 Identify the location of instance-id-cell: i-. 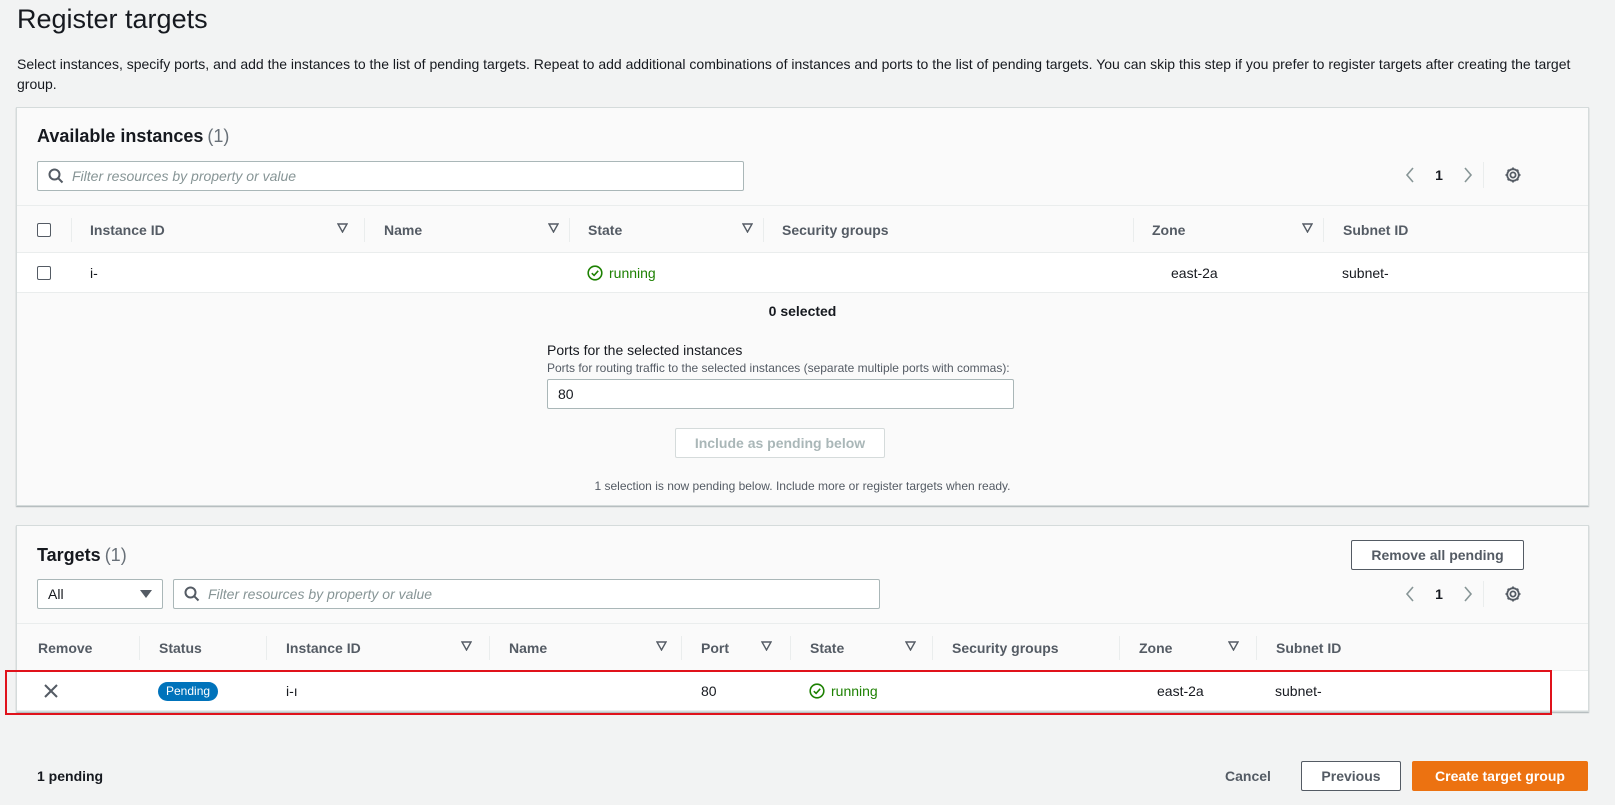
(94, 273).